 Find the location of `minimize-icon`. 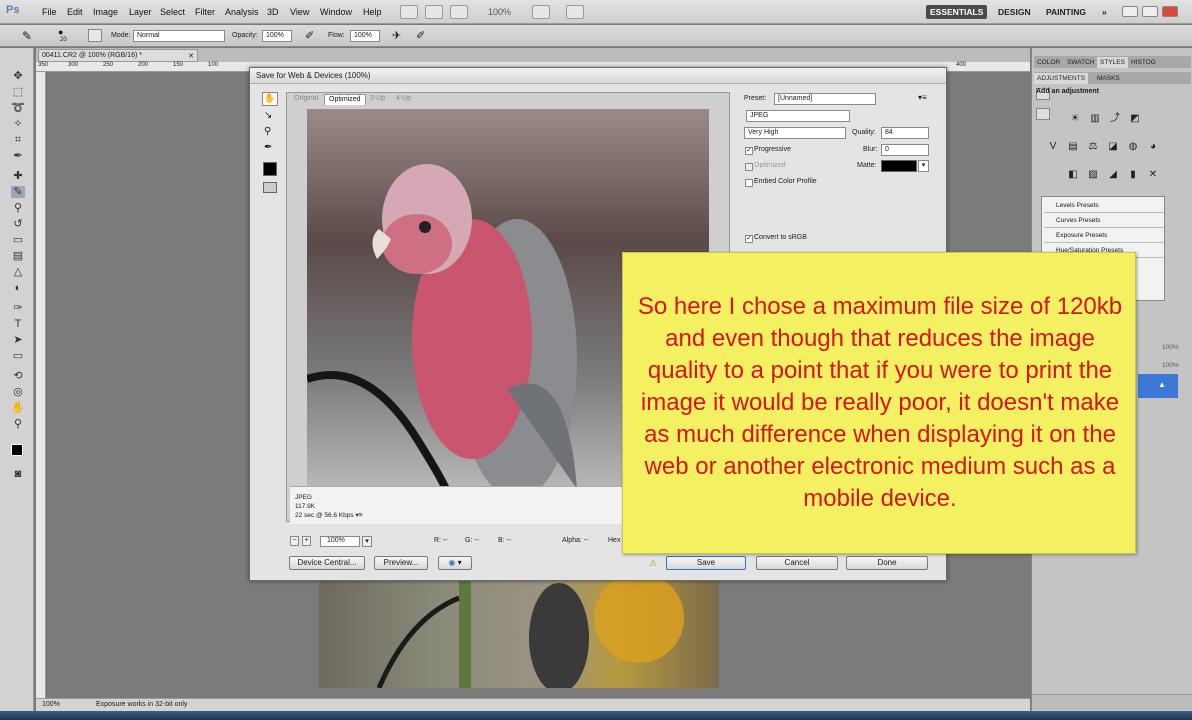

minimize-icon is located at coordinates (1130, 11).